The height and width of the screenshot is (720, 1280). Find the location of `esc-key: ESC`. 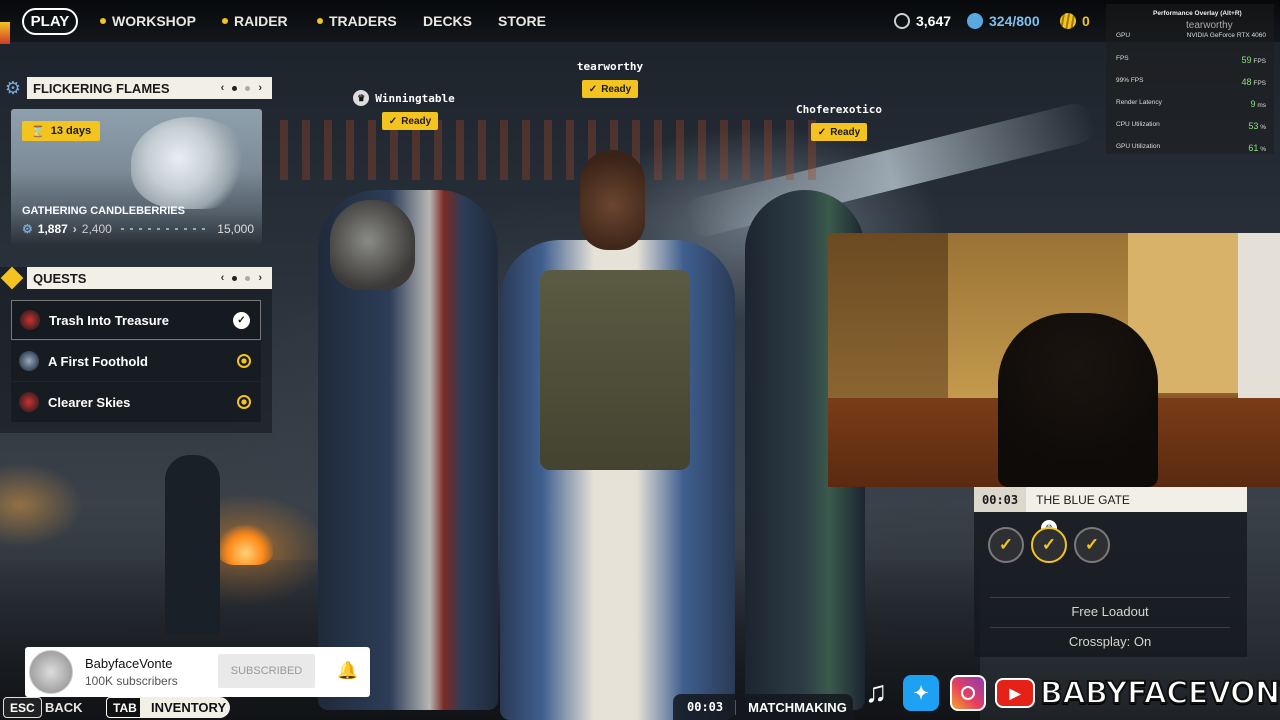

esc-key: ESC is located at coordinates (22, 707).